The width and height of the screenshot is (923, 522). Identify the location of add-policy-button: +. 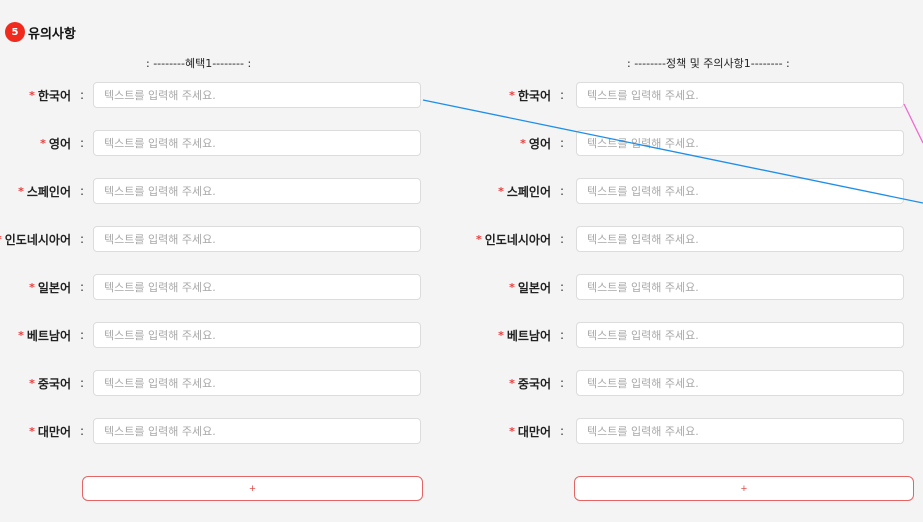
(744, 488).